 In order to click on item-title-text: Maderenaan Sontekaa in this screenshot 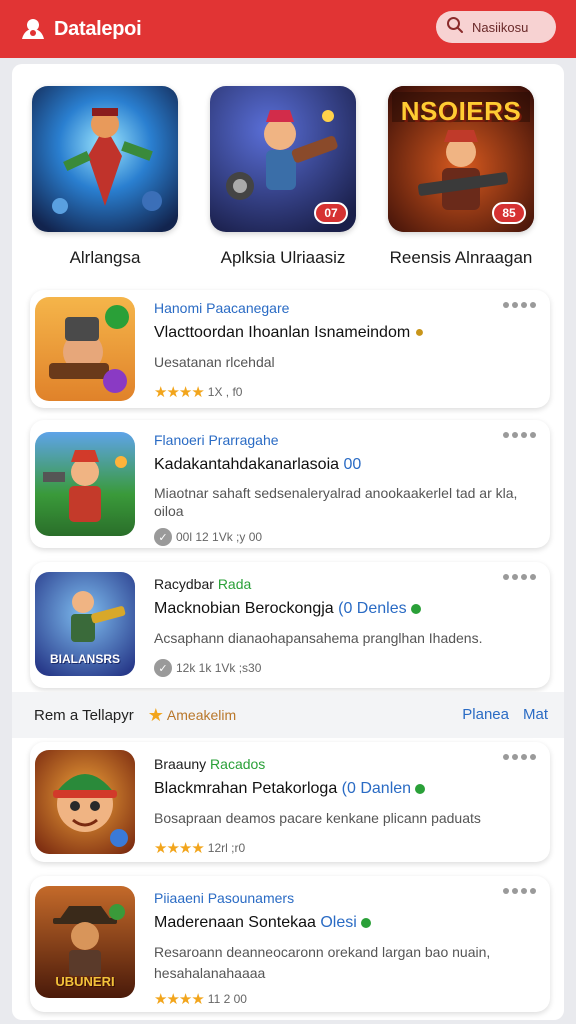, I will do `click(235, 922)`.